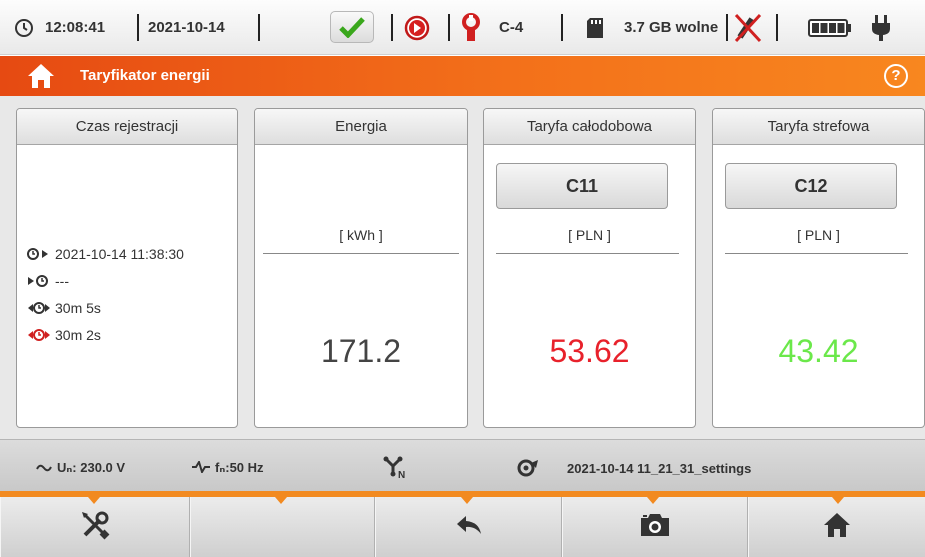  I want to click on tariff-c11-button: C11, so click(582, 186).